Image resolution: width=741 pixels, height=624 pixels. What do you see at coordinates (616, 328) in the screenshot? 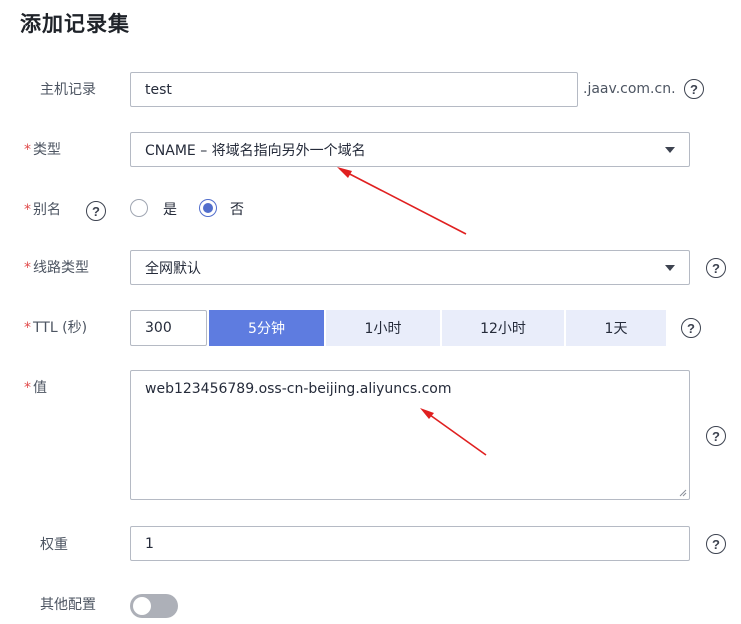
I see `ttl-option-1d: 1天` at bounding box center [616, 328].